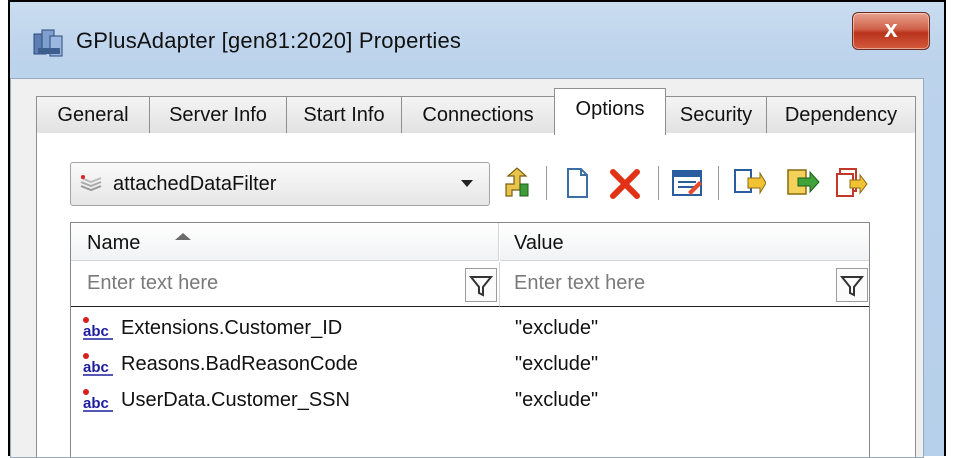  I want to click on tab-options: Options, so click(610, 111).